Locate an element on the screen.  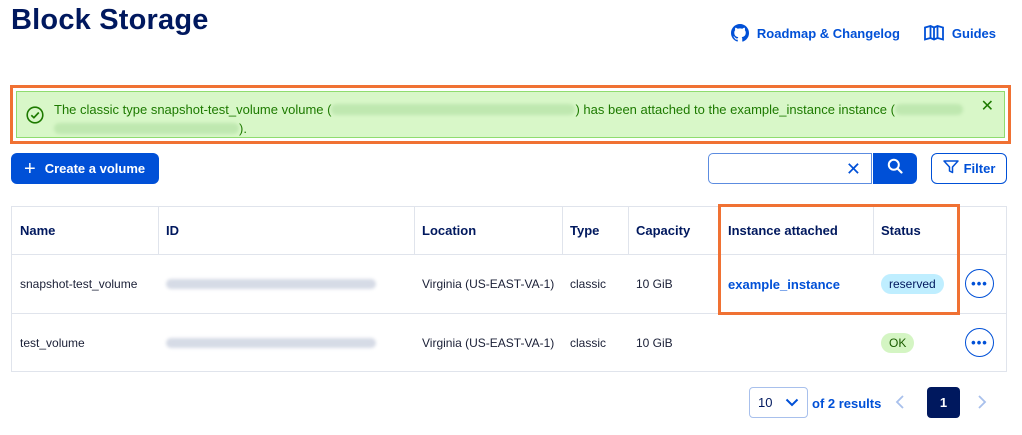
per-page-select: 10 is located at coordinates (778, 402).